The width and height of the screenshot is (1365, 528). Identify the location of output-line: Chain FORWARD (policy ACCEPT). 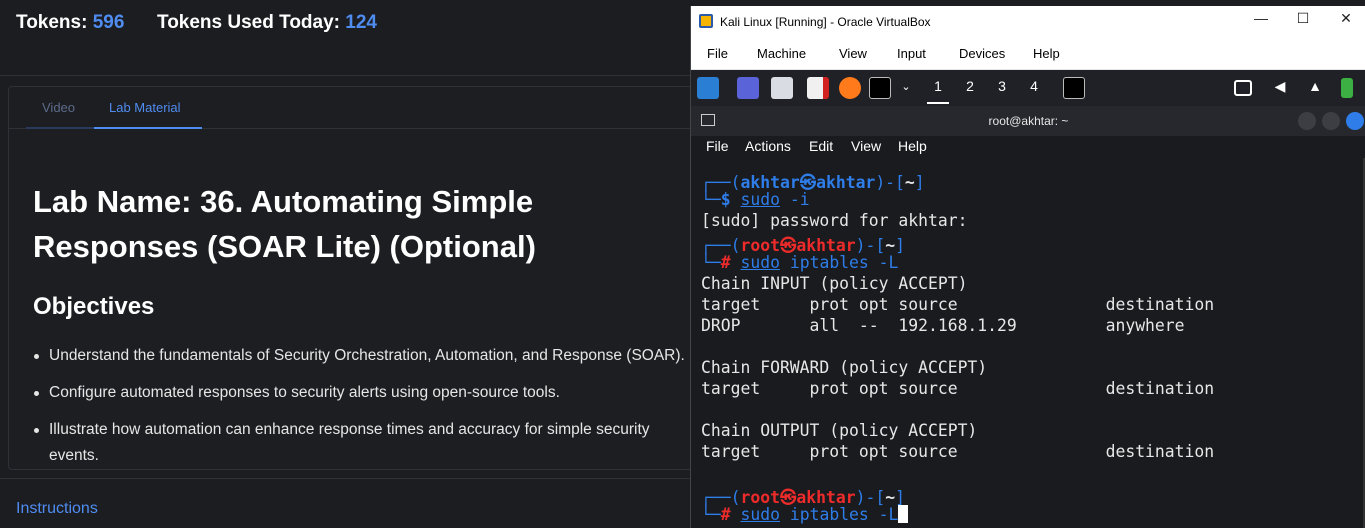
(844, 367).